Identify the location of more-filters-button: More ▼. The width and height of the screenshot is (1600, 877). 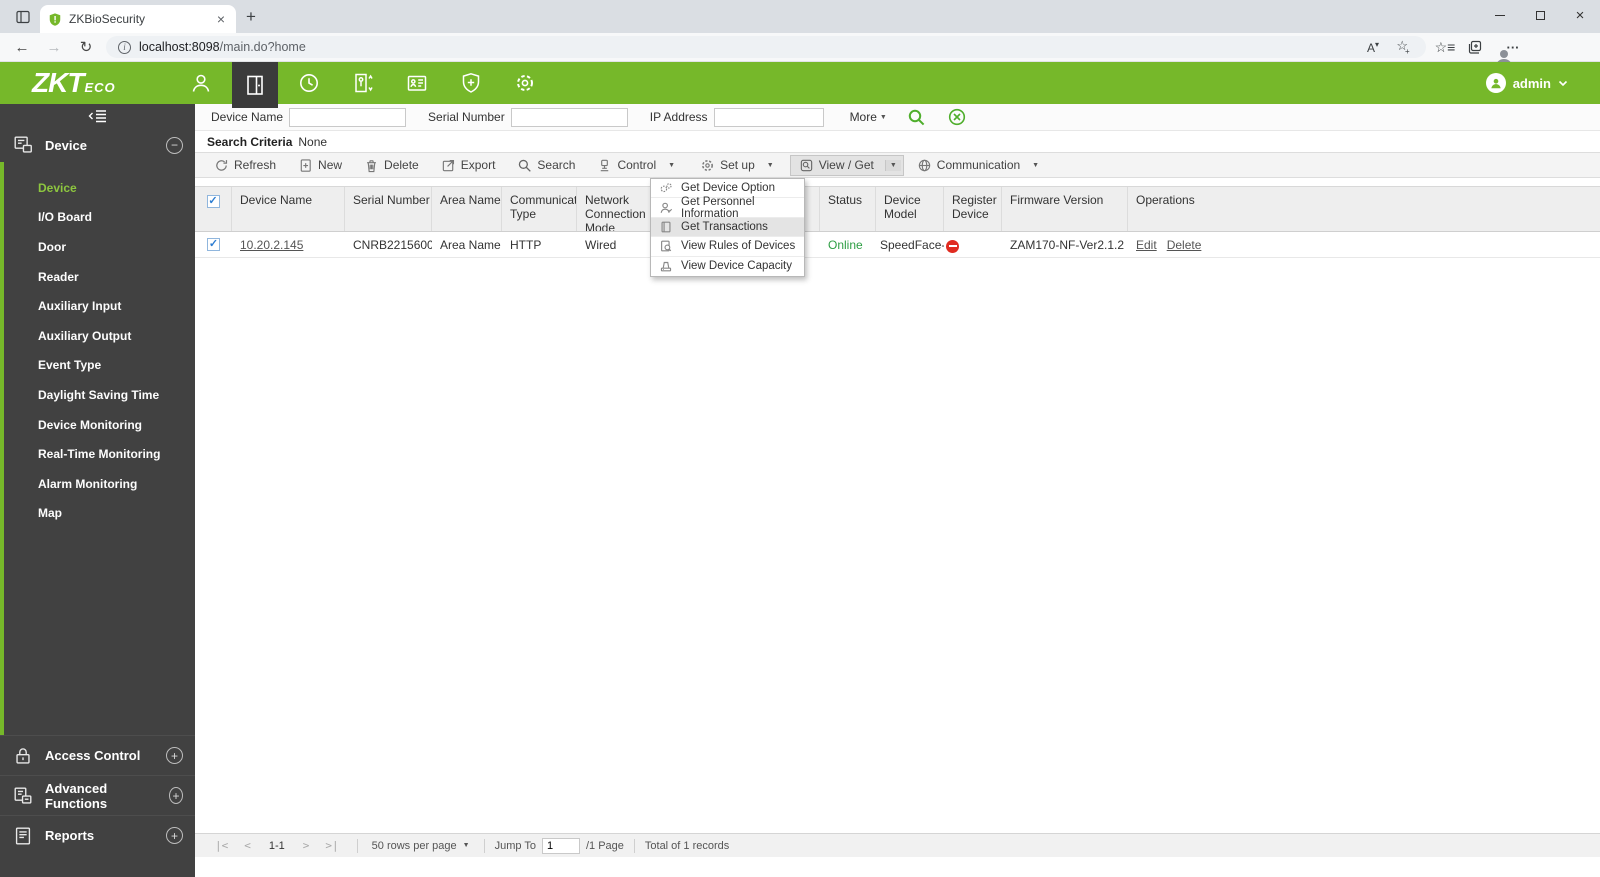
(868, 117).